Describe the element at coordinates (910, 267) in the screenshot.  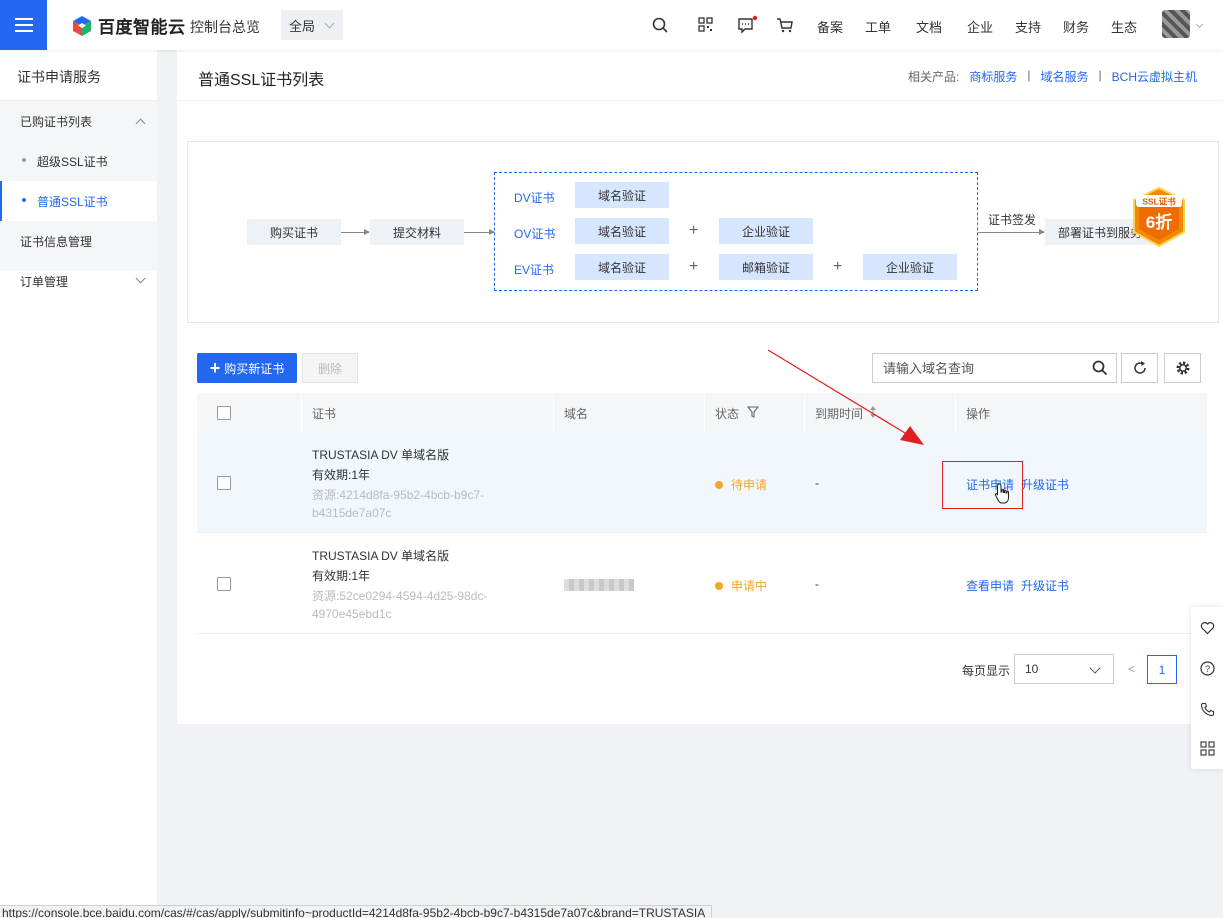
I see `ev-enterprise-verify: 企业验证` at that location.